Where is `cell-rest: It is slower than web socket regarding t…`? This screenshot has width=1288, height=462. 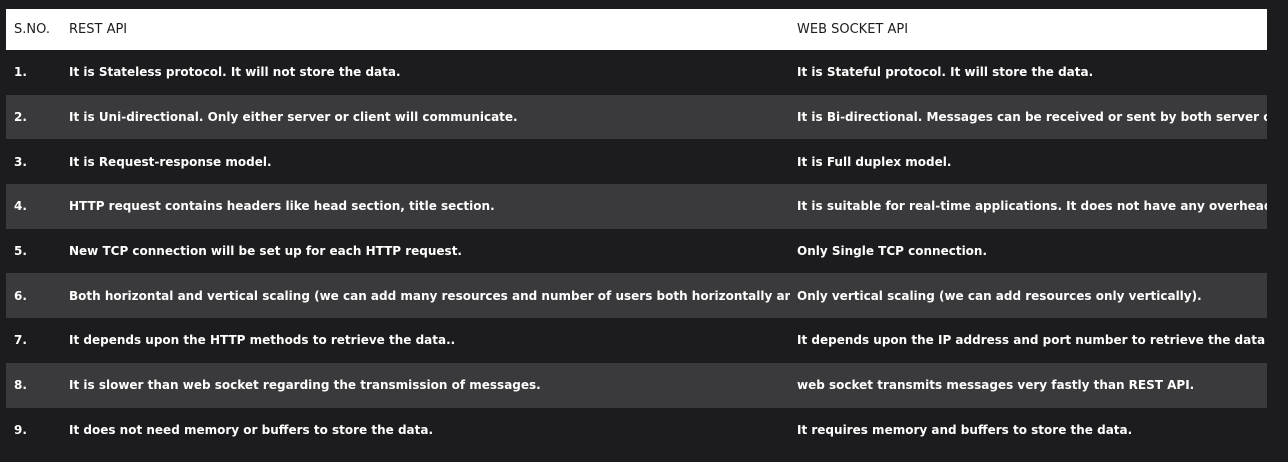 cell-rest: It is slower than web socket regarding t… is located at coordinates (305, 385).